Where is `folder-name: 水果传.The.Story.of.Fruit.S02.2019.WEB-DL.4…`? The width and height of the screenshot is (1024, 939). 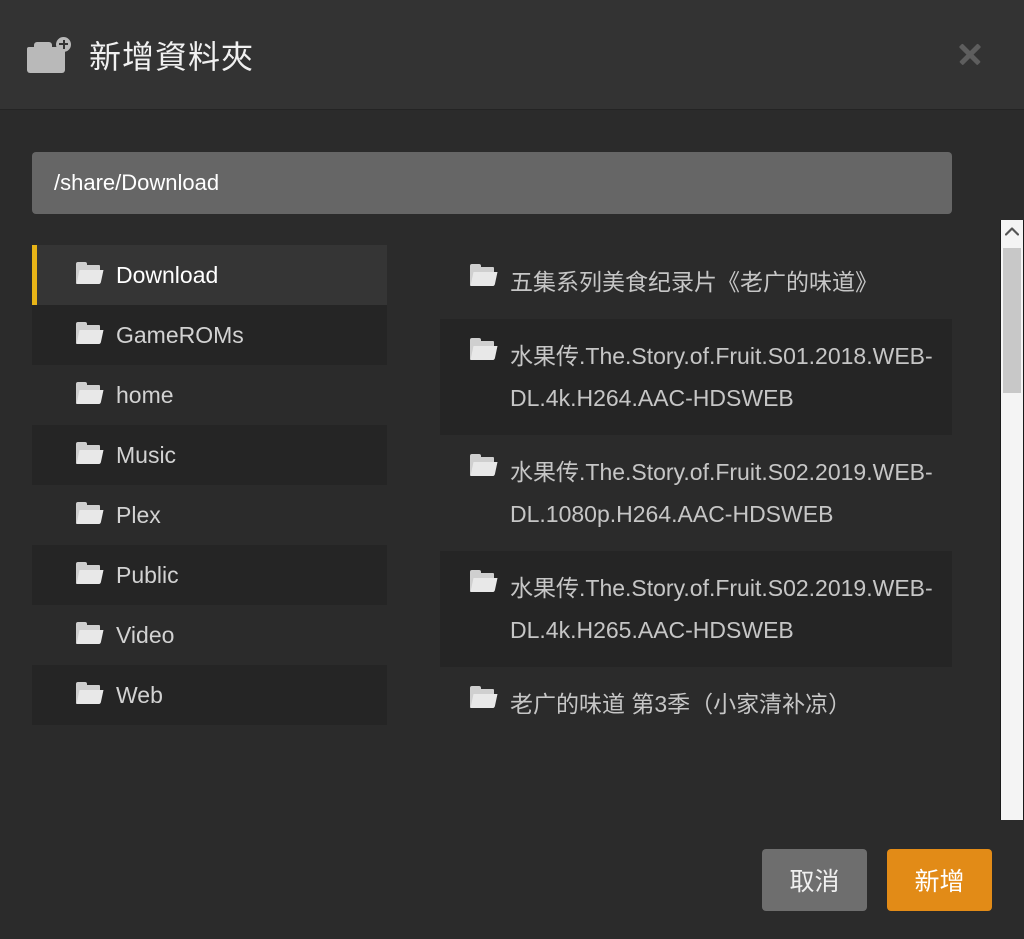
folder-name: 水果传.The.Story.of.Fruit.S02.2019.WEB-DL.4… is located at coordinates (721, 609).